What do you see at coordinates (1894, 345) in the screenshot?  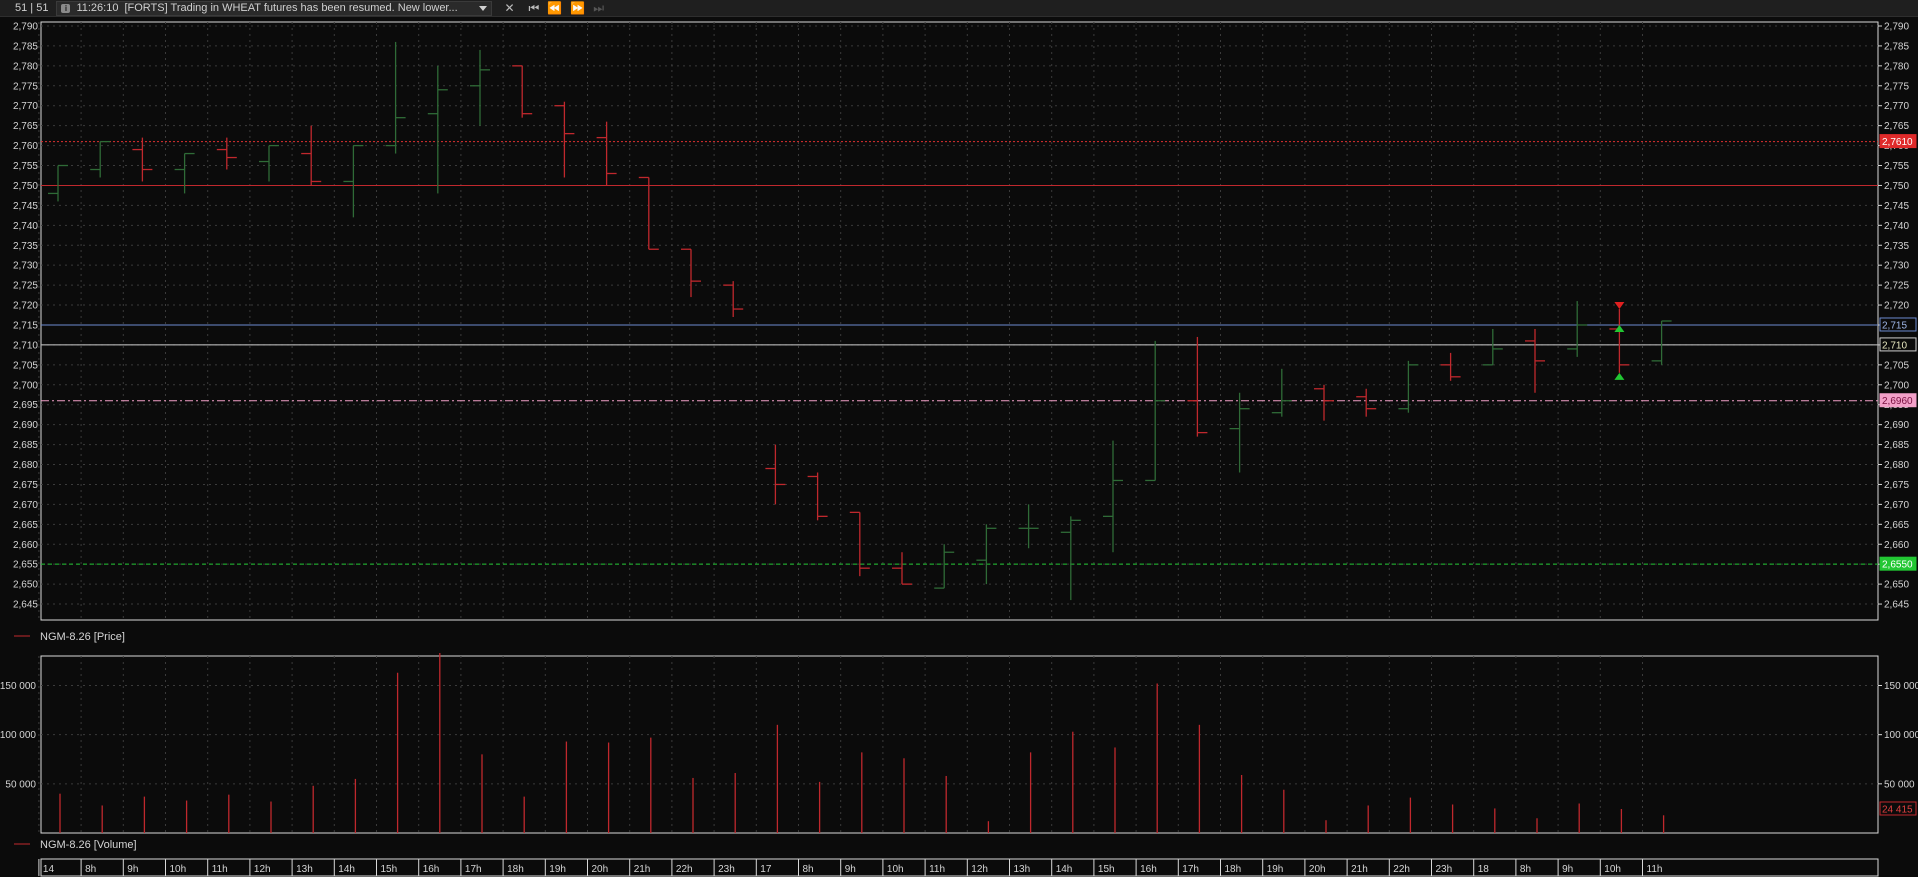 I see `price-level-label-text: 2,710` at bounding box center [1894, 345].